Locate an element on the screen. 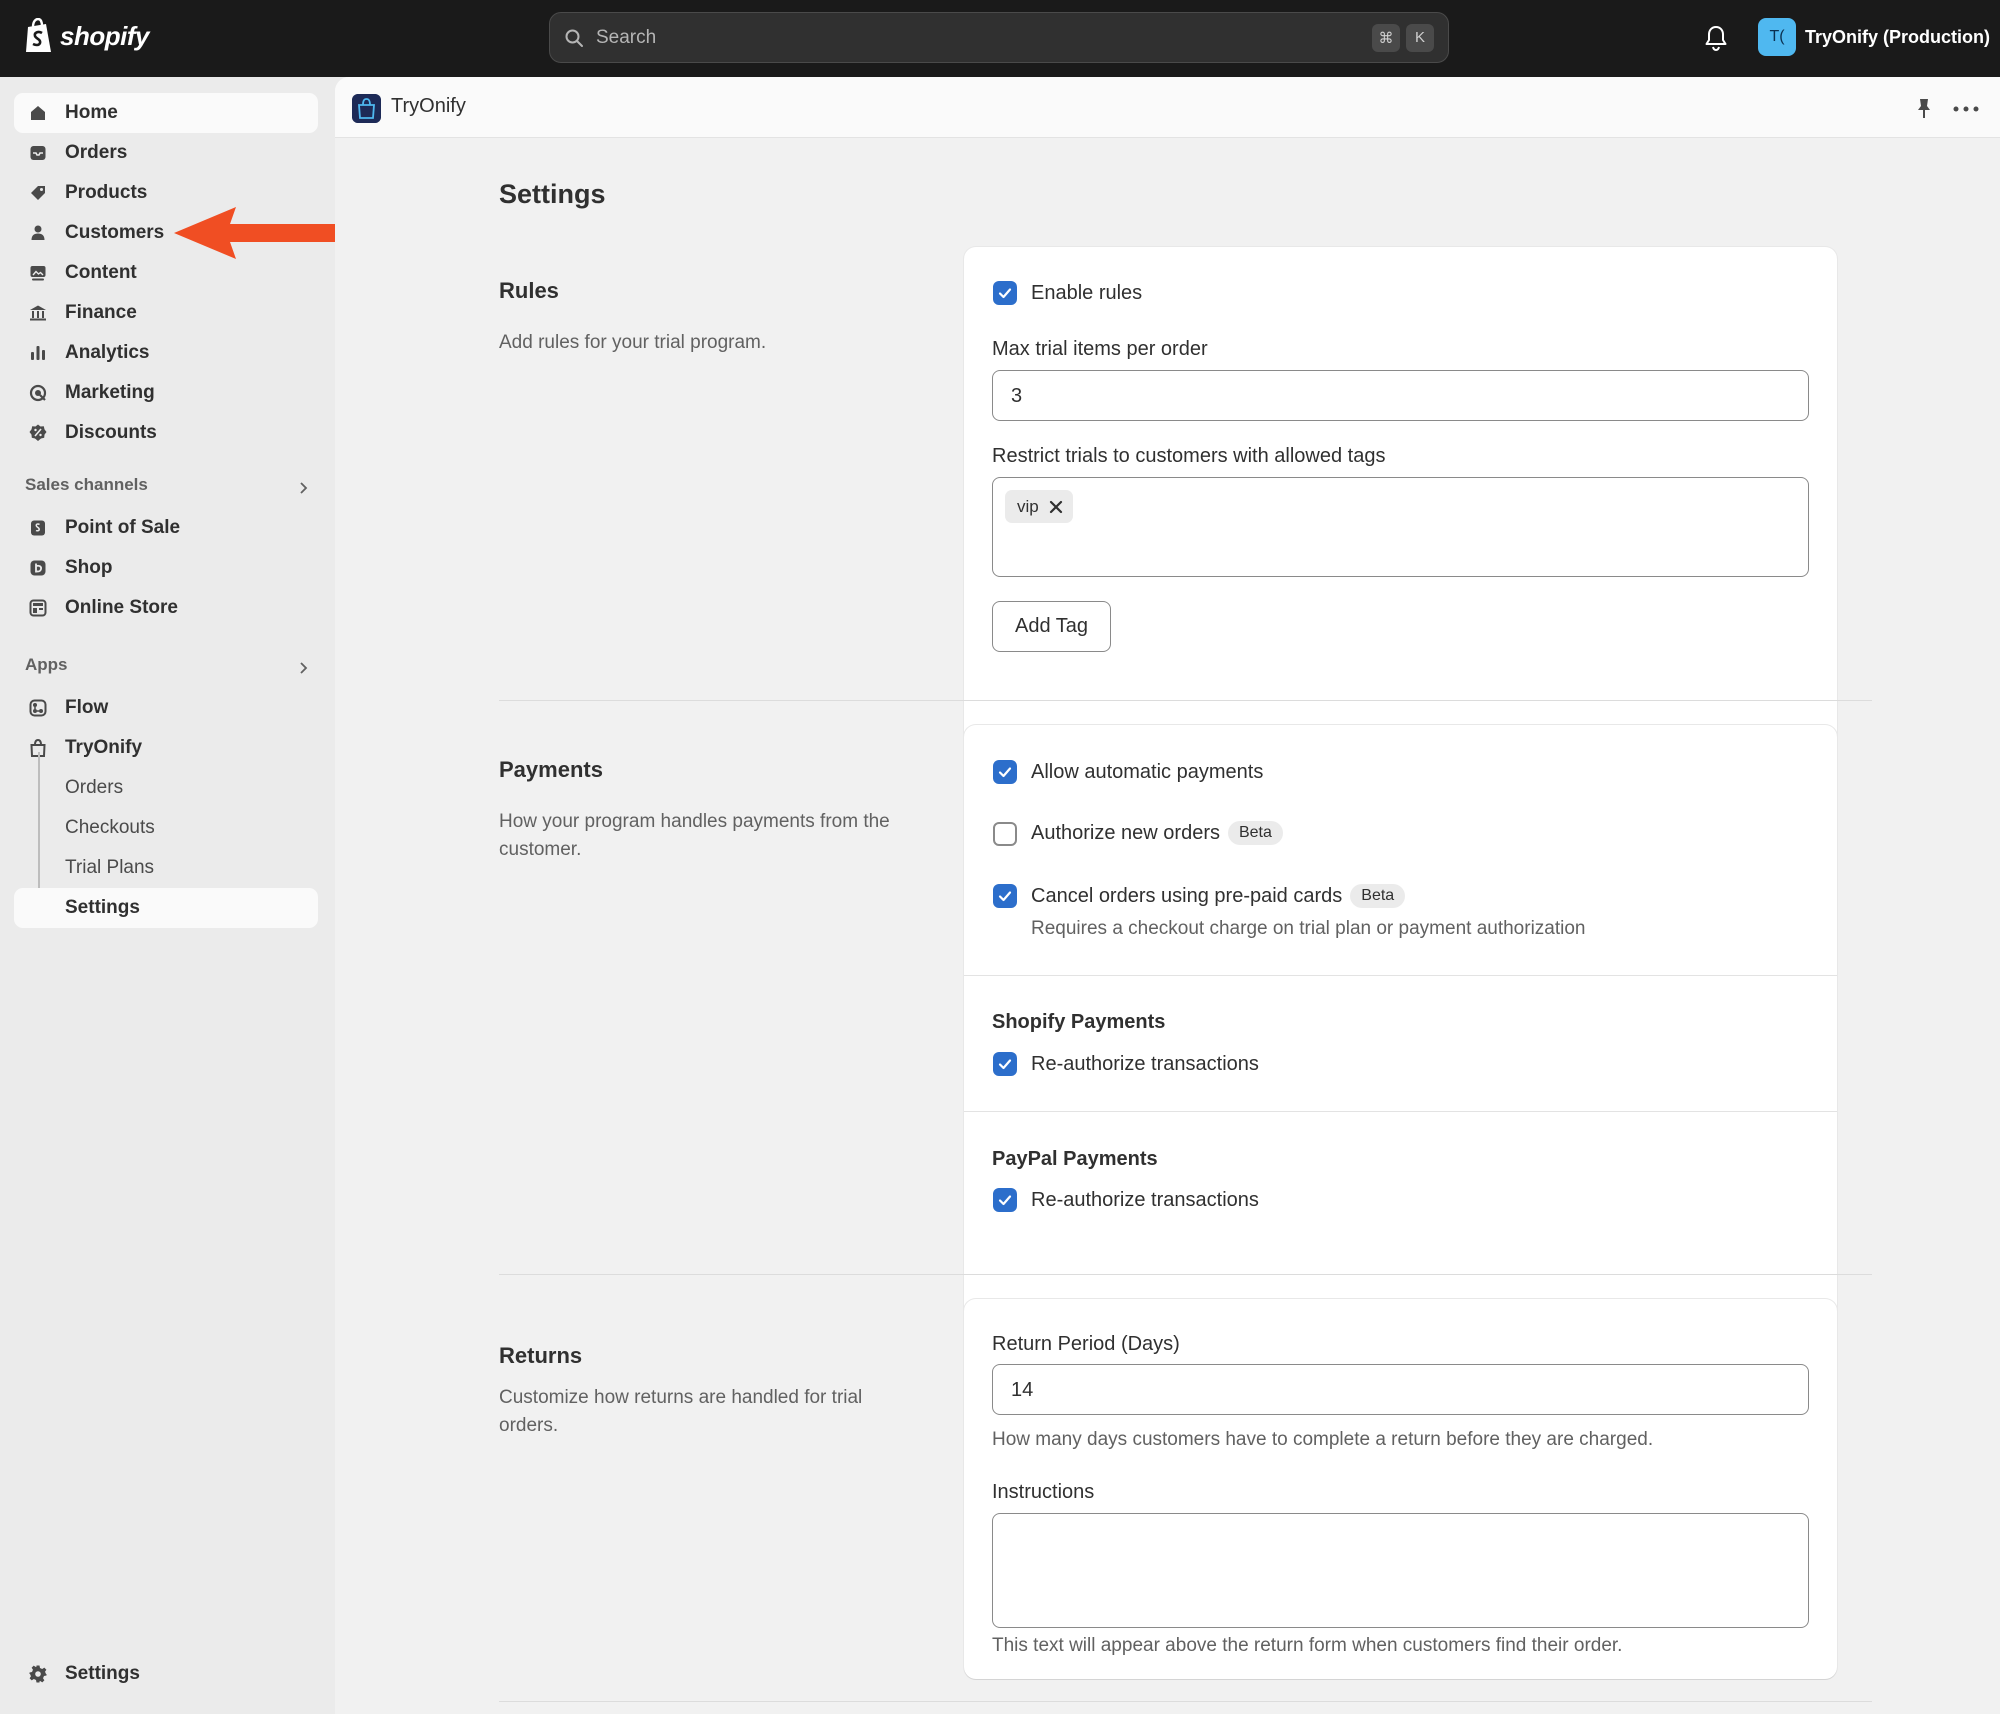  rules-section-description: Add rules for your trial program. is located at coordinates (633, 342).